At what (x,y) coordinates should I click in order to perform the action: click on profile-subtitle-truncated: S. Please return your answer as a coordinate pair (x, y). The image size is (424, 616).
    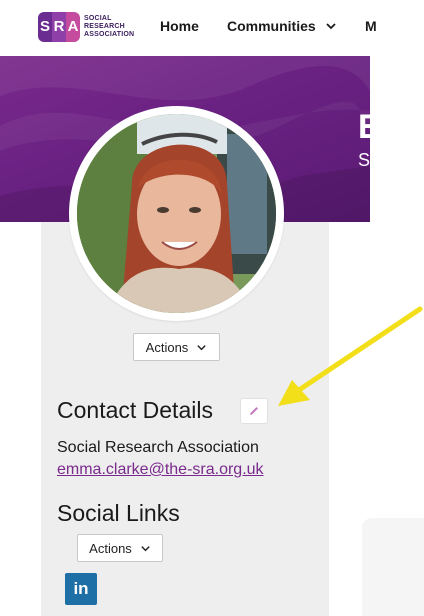
    Looking at the image, I should click on (364, 160).